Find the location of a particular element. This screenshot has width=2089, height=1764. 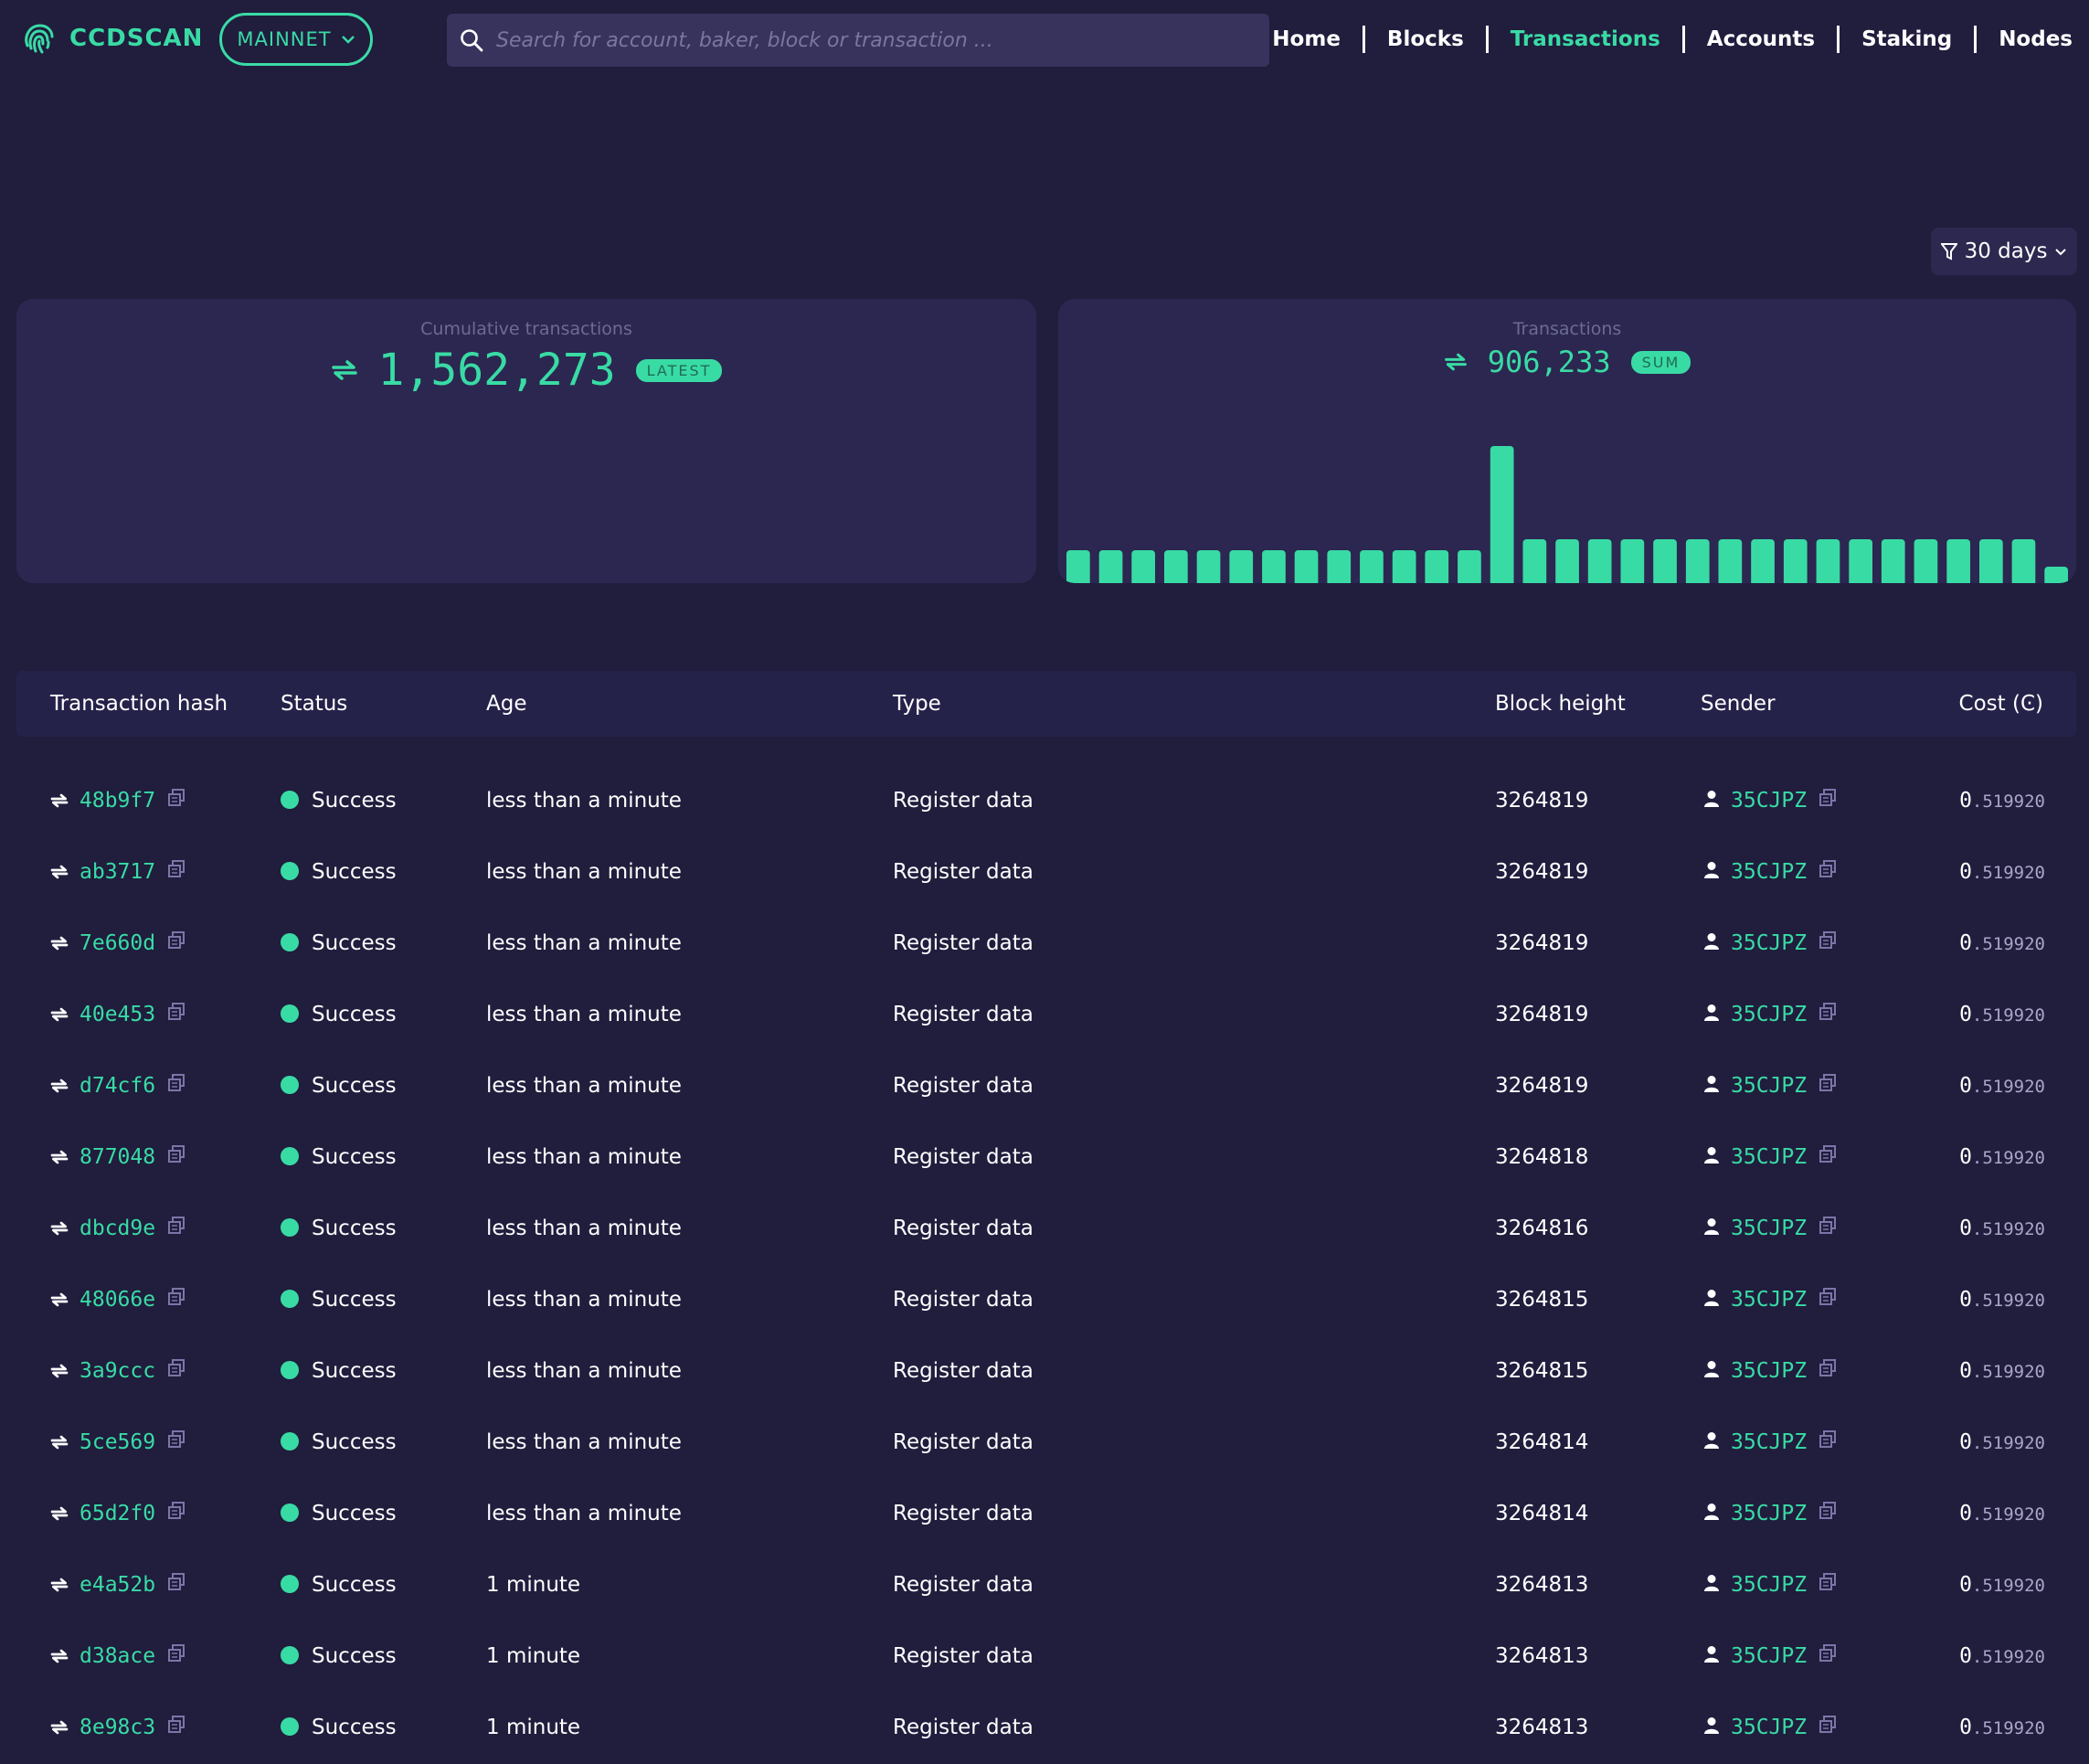

search-input is located at coordinates (870, 40).